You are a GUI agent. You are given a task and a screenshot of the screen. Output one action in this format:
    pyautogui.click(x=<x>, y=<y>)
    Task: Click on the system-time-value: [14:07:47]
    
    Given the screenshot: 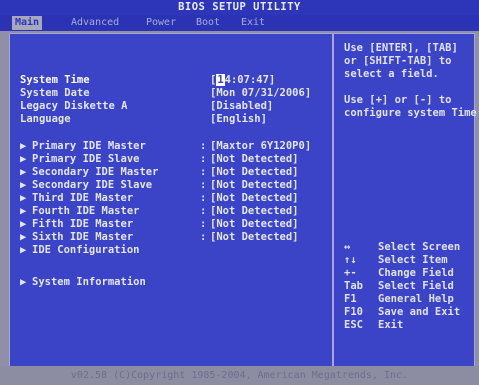 What is the action you would take?
    pyautogui.click(x=242, y=80)
    